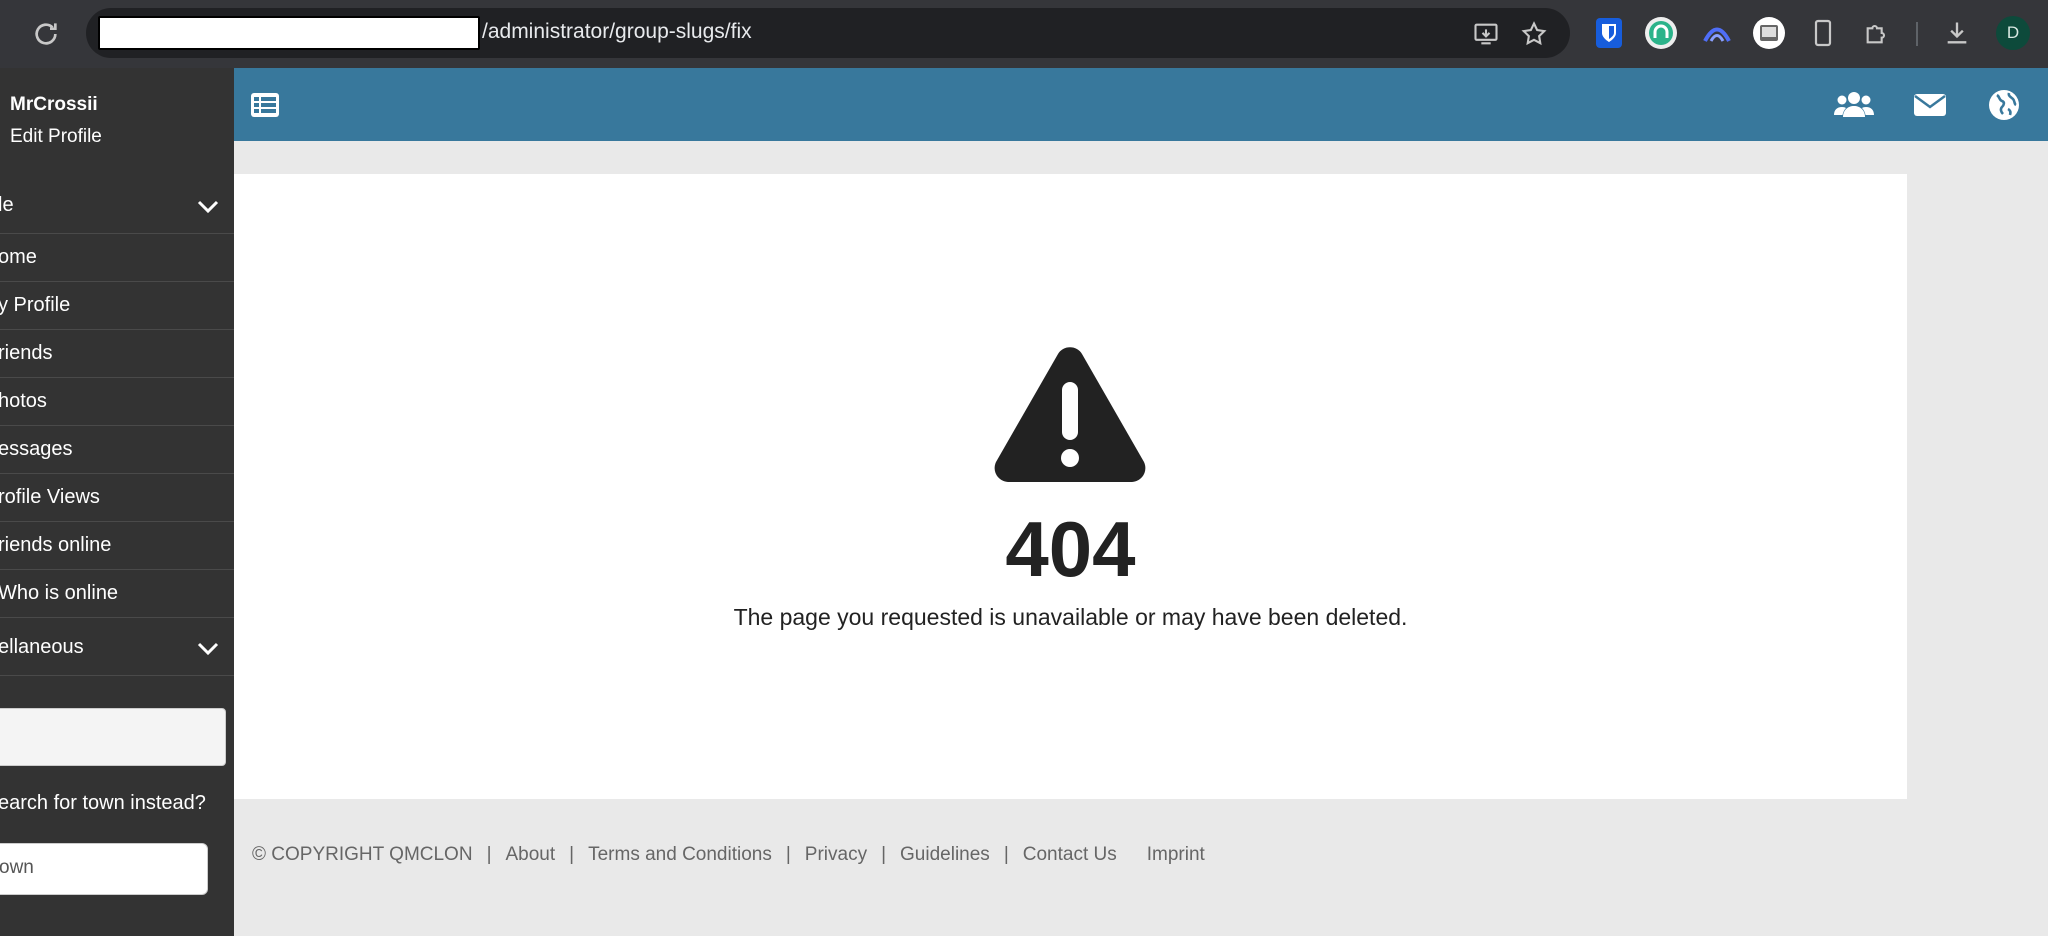  What do you see at coordinates (117, 649) in the screenshot?
I see `sidebar-section-miscellaneous: ellaneous` at bounding box center [117, 649].